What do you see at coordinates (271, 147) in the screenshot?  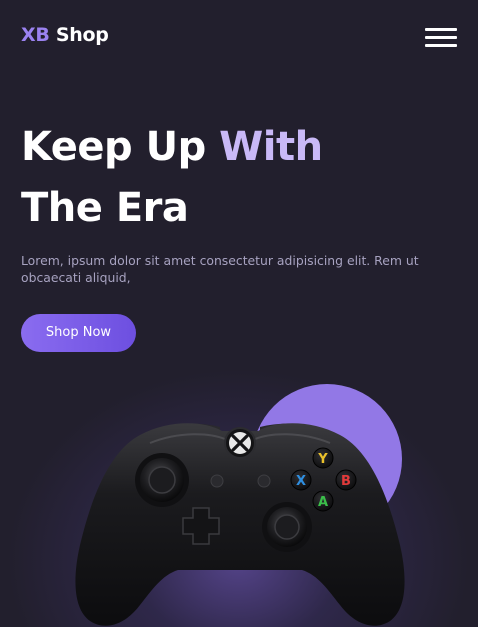 I see `hero-title-accent: With` at bounding box center [271, 147].